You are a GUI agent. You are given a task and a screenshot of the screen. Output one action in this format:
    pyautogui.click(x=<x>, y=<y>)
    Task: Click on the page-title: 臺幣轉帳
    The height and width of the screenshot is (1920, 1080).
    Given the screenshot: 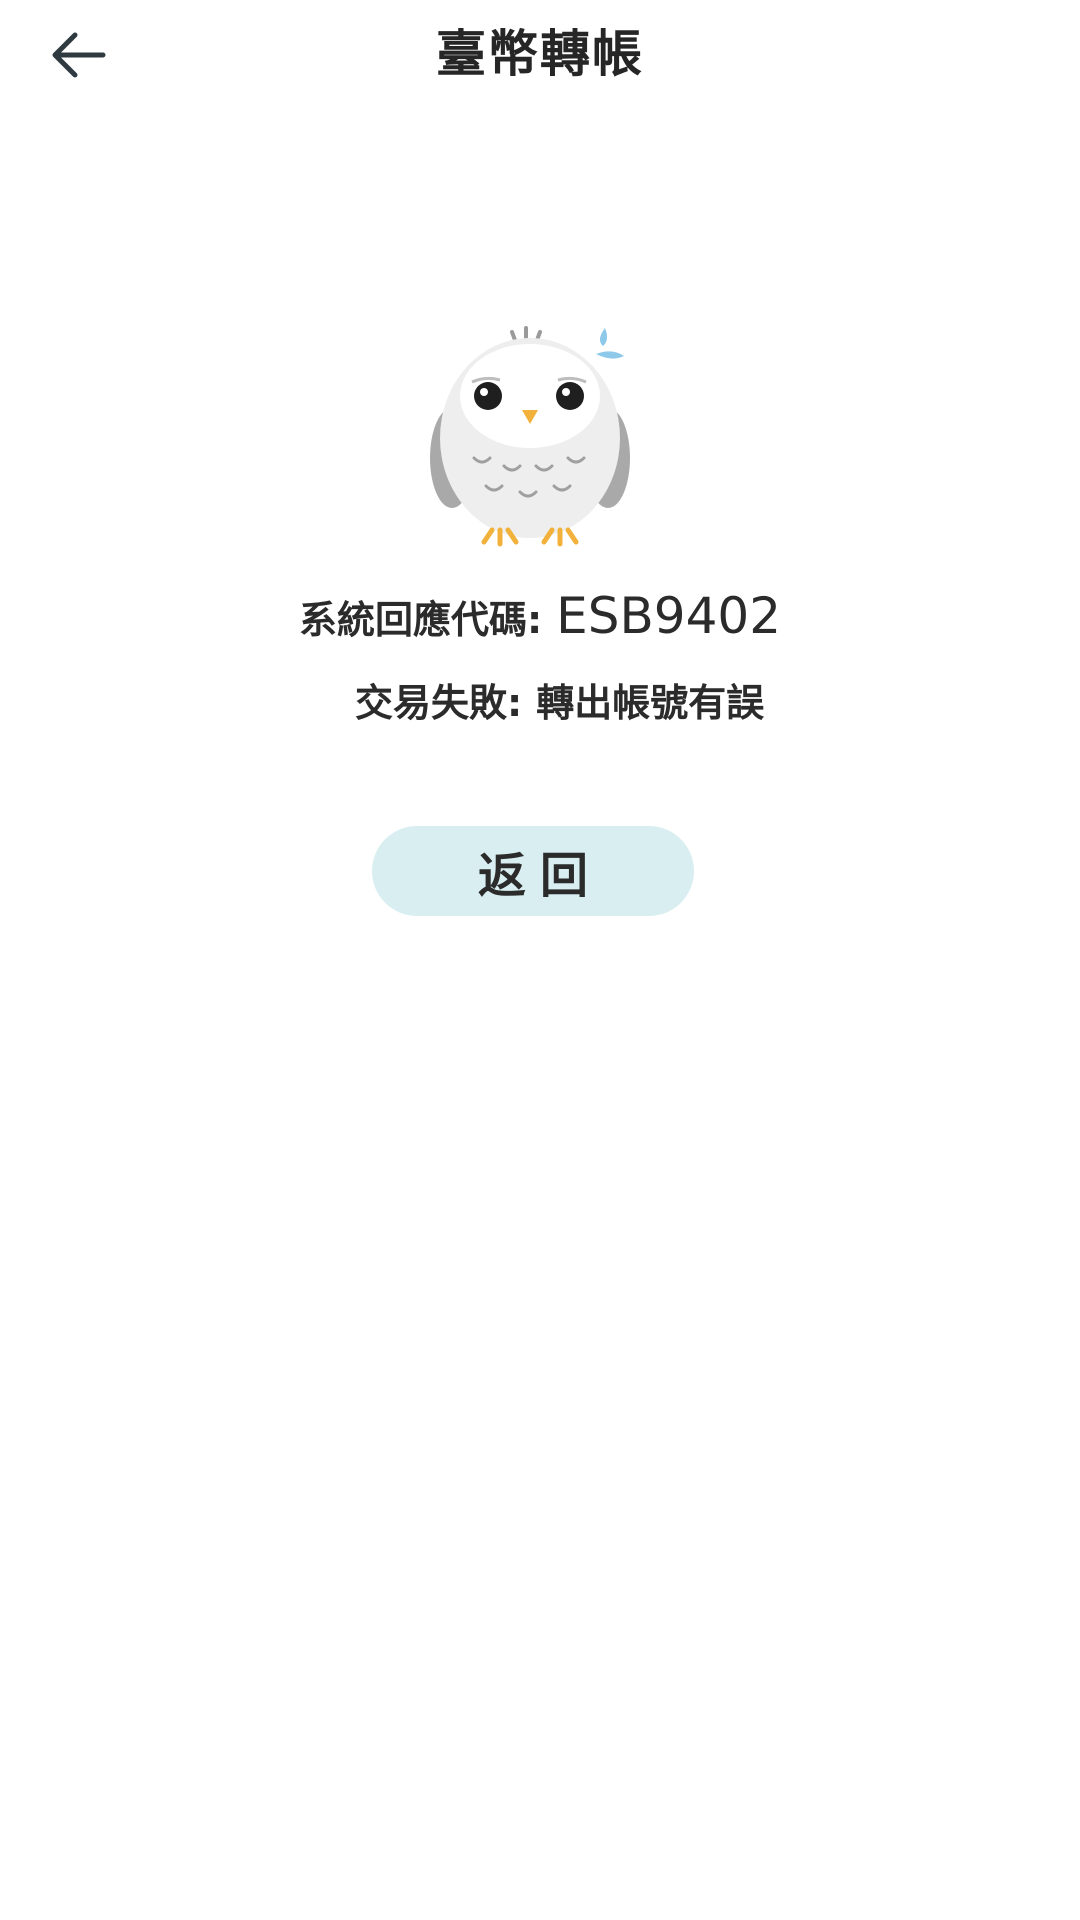 What is the action you would take?
    pyautogui.click(x=540, y=54)
    